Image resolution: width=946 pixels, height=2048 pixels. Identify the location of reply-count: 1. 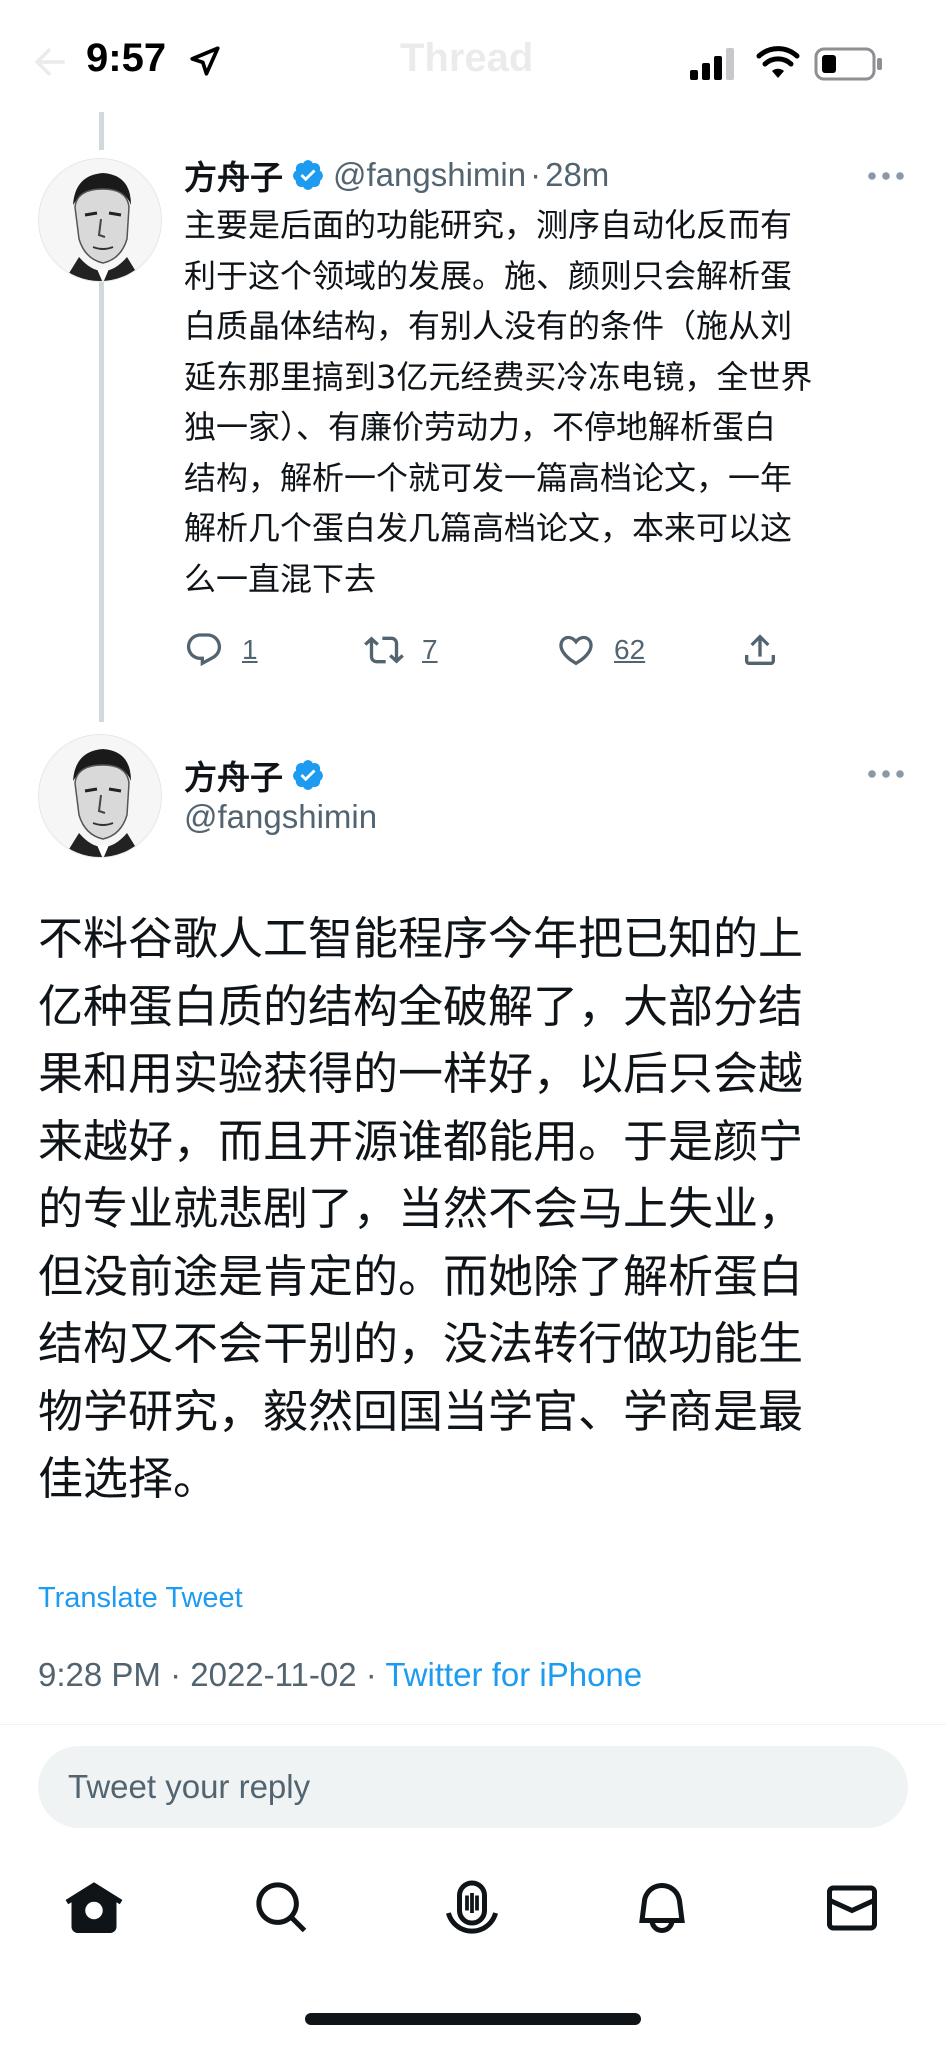
(250, 649).